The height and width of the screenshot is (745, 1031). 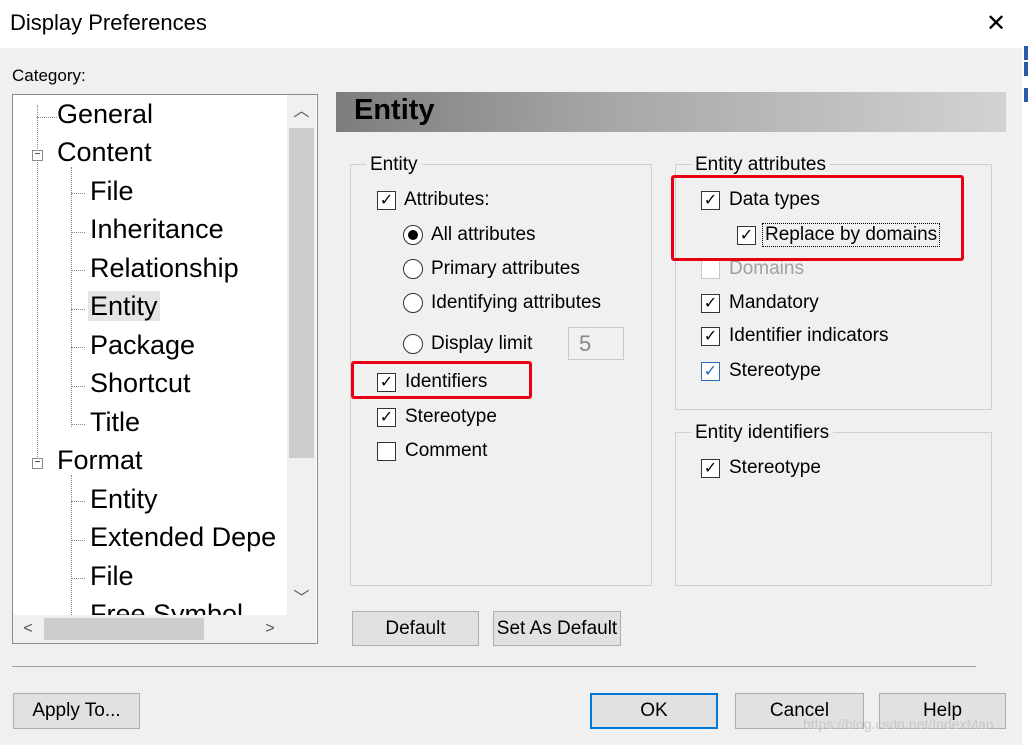 What do you see at coordinates (596, 343) in the screenshot?
I see `display-limit-input: 5` at bounding box center [596, 343].